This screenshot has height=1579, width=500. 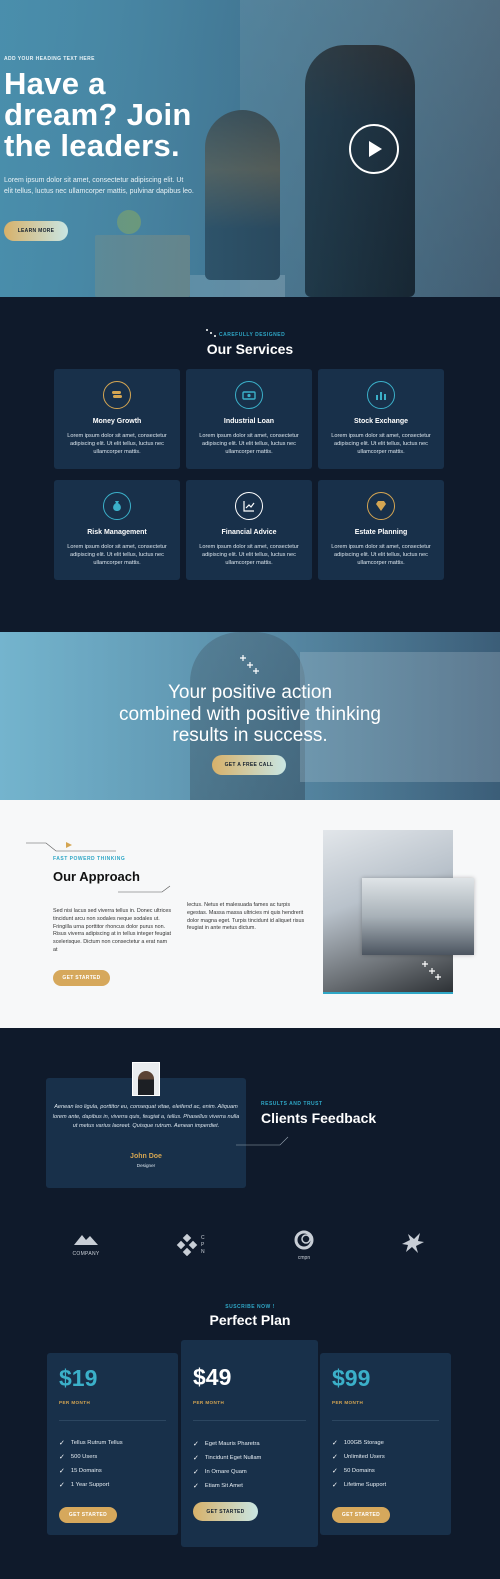 I want to click on approach-image-office, so click(x=418, y=916).